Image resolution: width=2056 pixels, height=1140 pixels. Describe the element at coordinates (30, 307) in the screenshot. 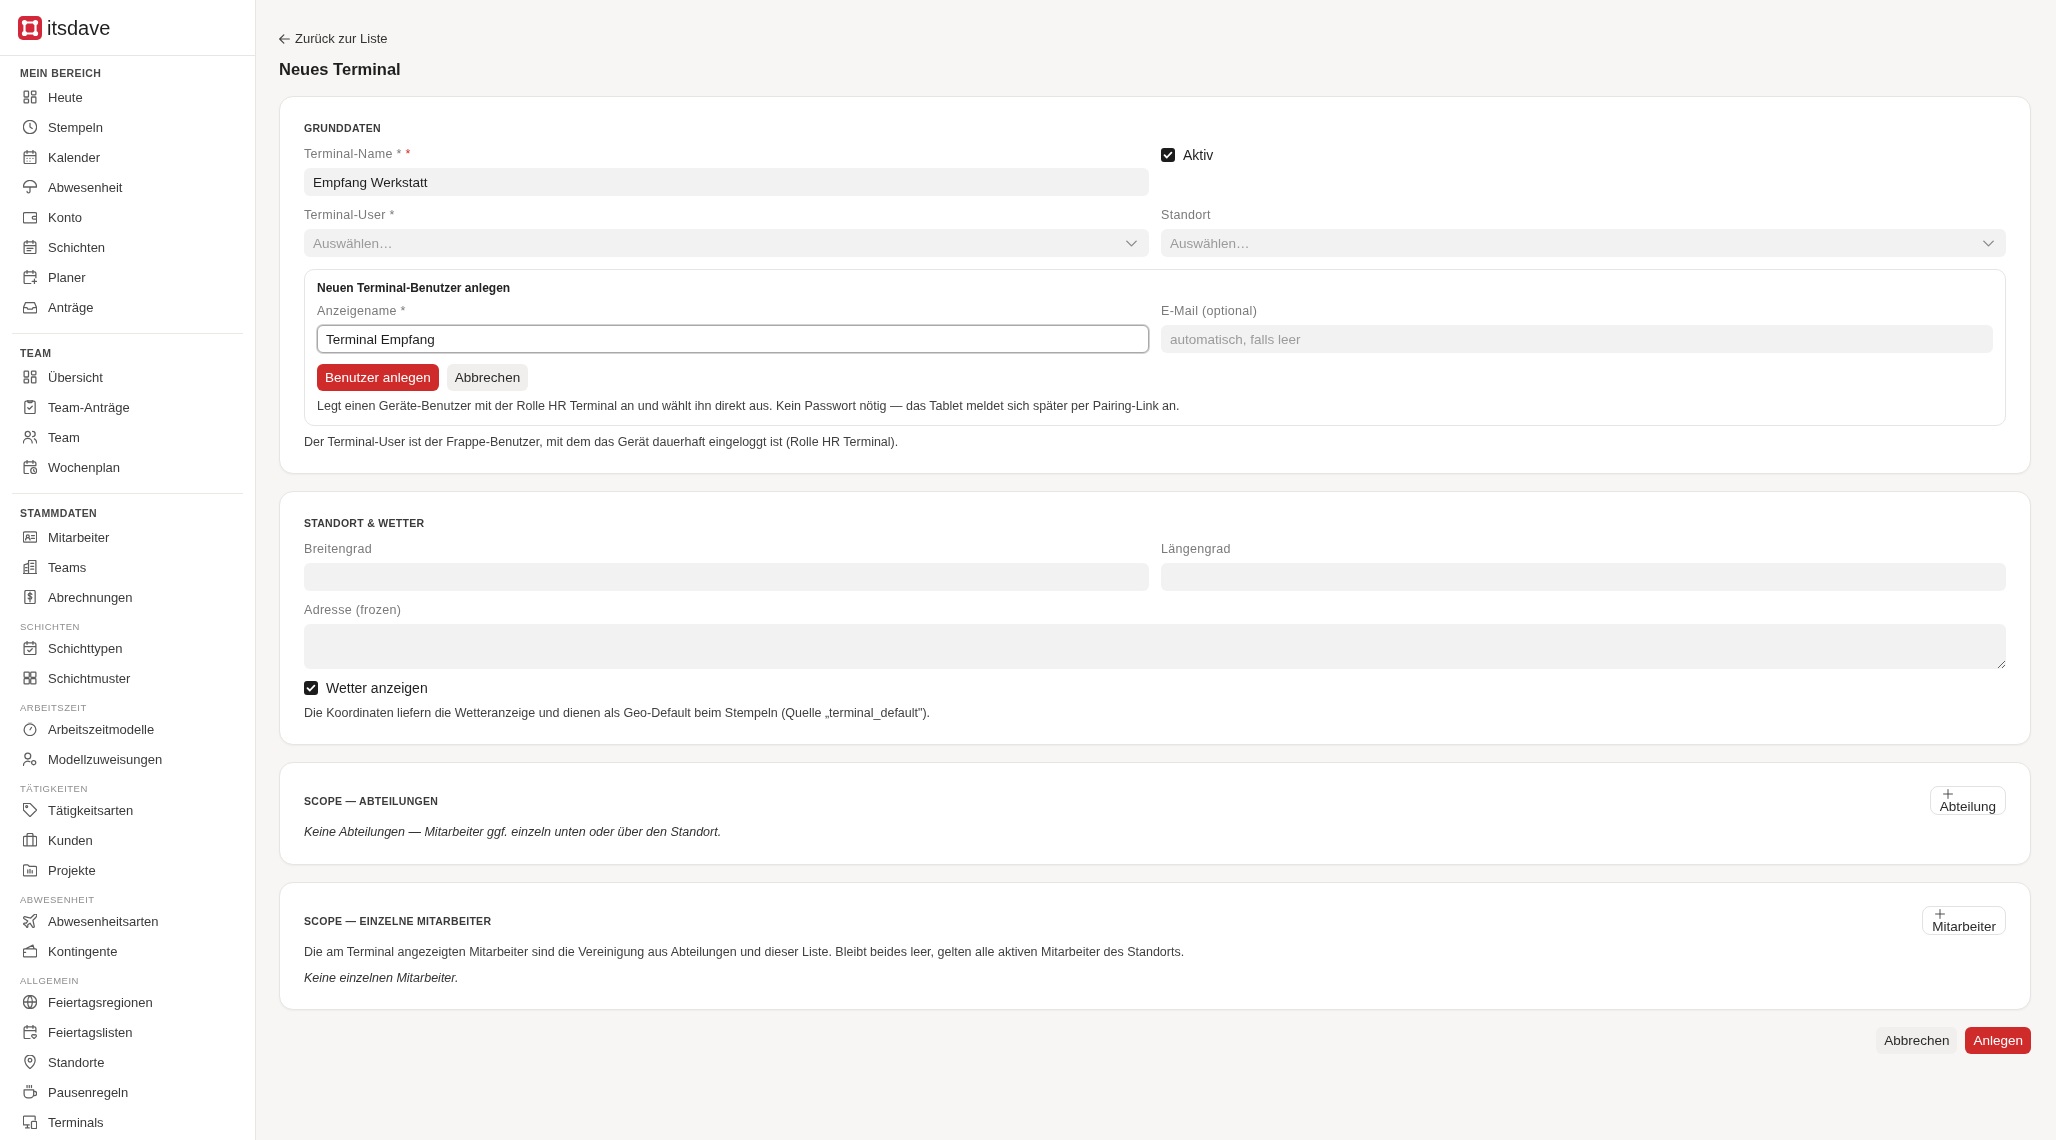

I see `inbox-icon` at that location.